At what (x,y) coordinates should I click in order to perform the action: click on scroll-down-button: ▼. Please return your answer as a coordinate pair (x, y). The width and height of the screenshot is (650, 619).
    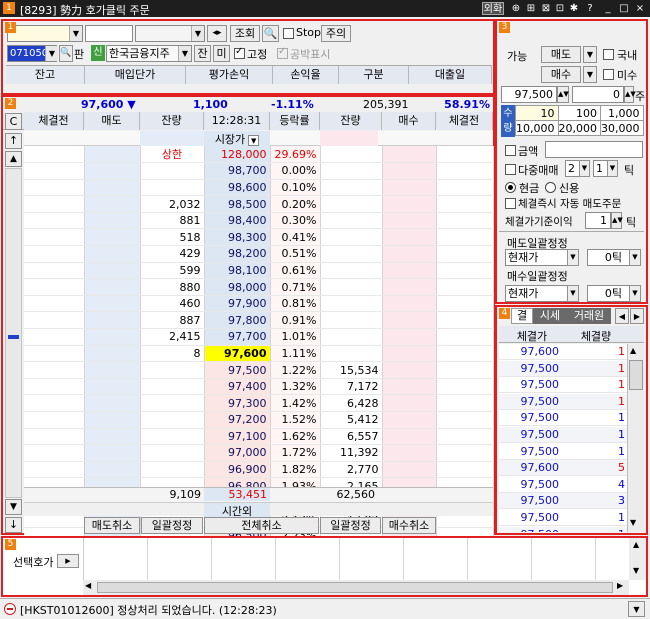
    Looking at the image, I should click on (13, 507).